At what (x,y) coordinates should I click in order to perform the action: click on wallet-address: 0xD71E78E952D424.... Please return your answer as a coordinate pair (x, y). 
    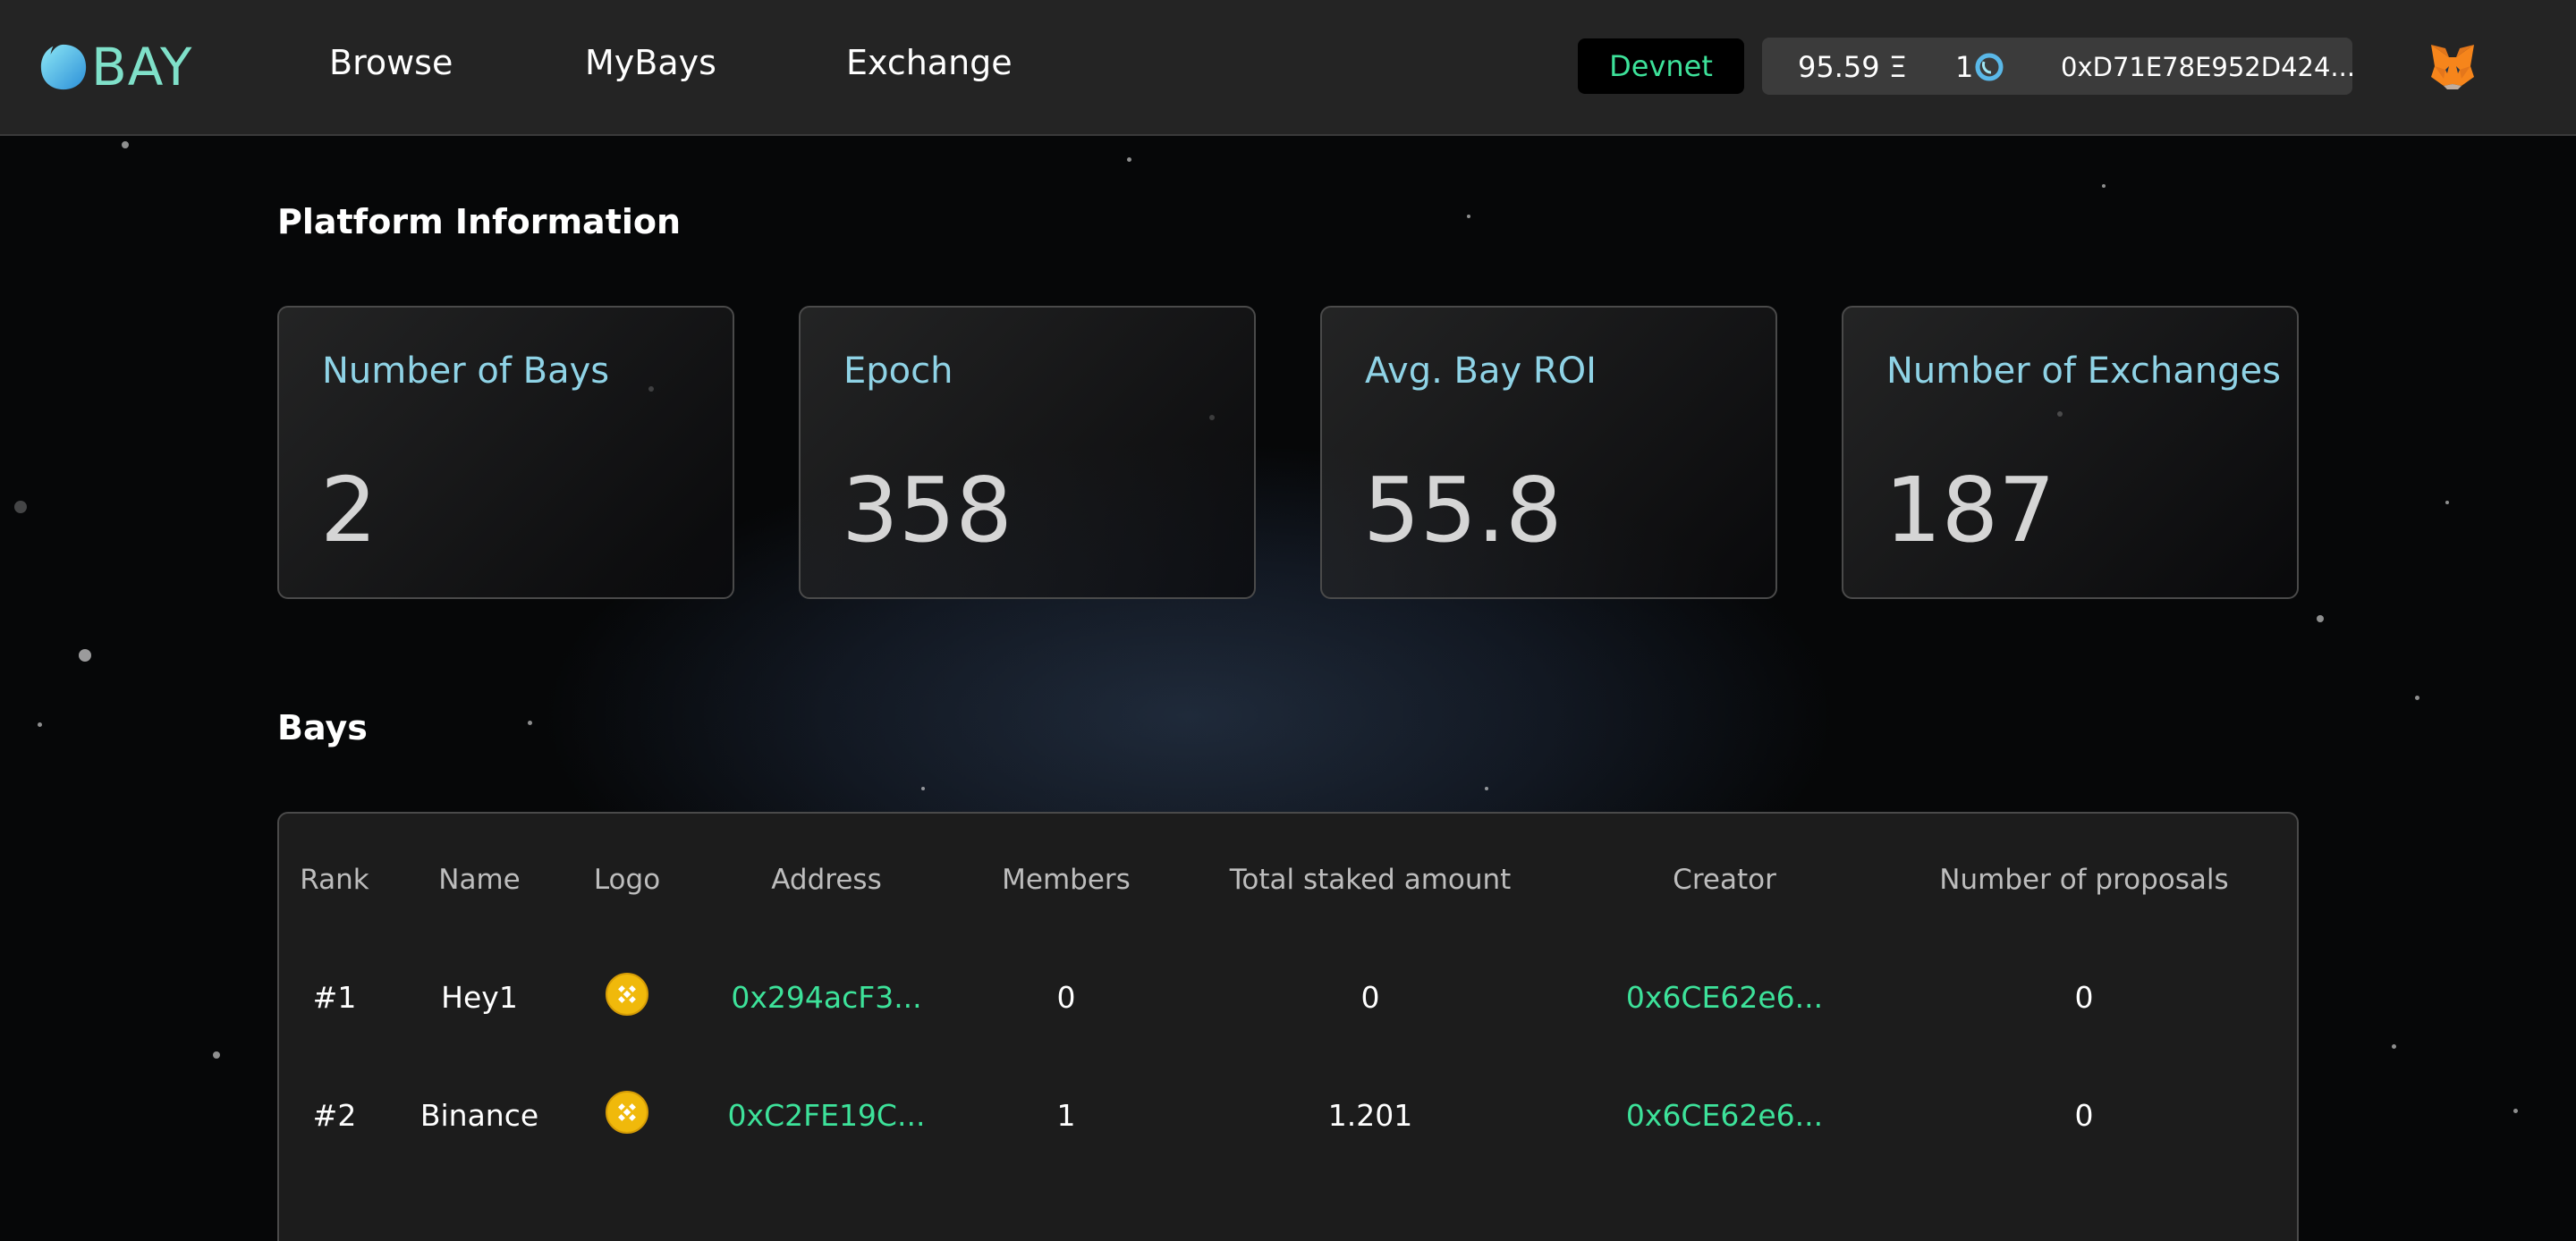
    Looking at the image, I should click on (2208, 67).